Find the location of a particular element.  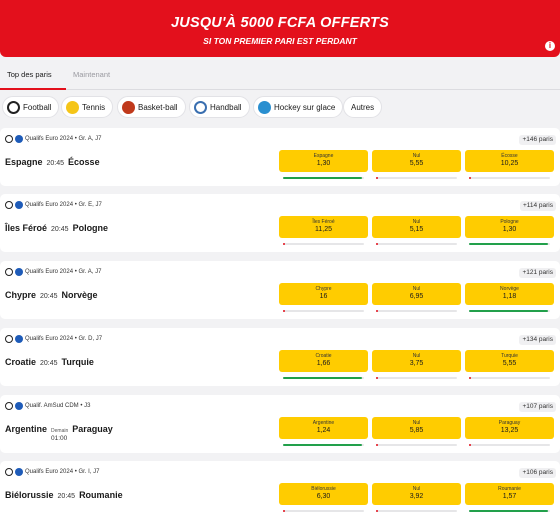

competition-name: Qualifs Euro 2024 • Gr. I, J7 is located at coordinates (62, 472).